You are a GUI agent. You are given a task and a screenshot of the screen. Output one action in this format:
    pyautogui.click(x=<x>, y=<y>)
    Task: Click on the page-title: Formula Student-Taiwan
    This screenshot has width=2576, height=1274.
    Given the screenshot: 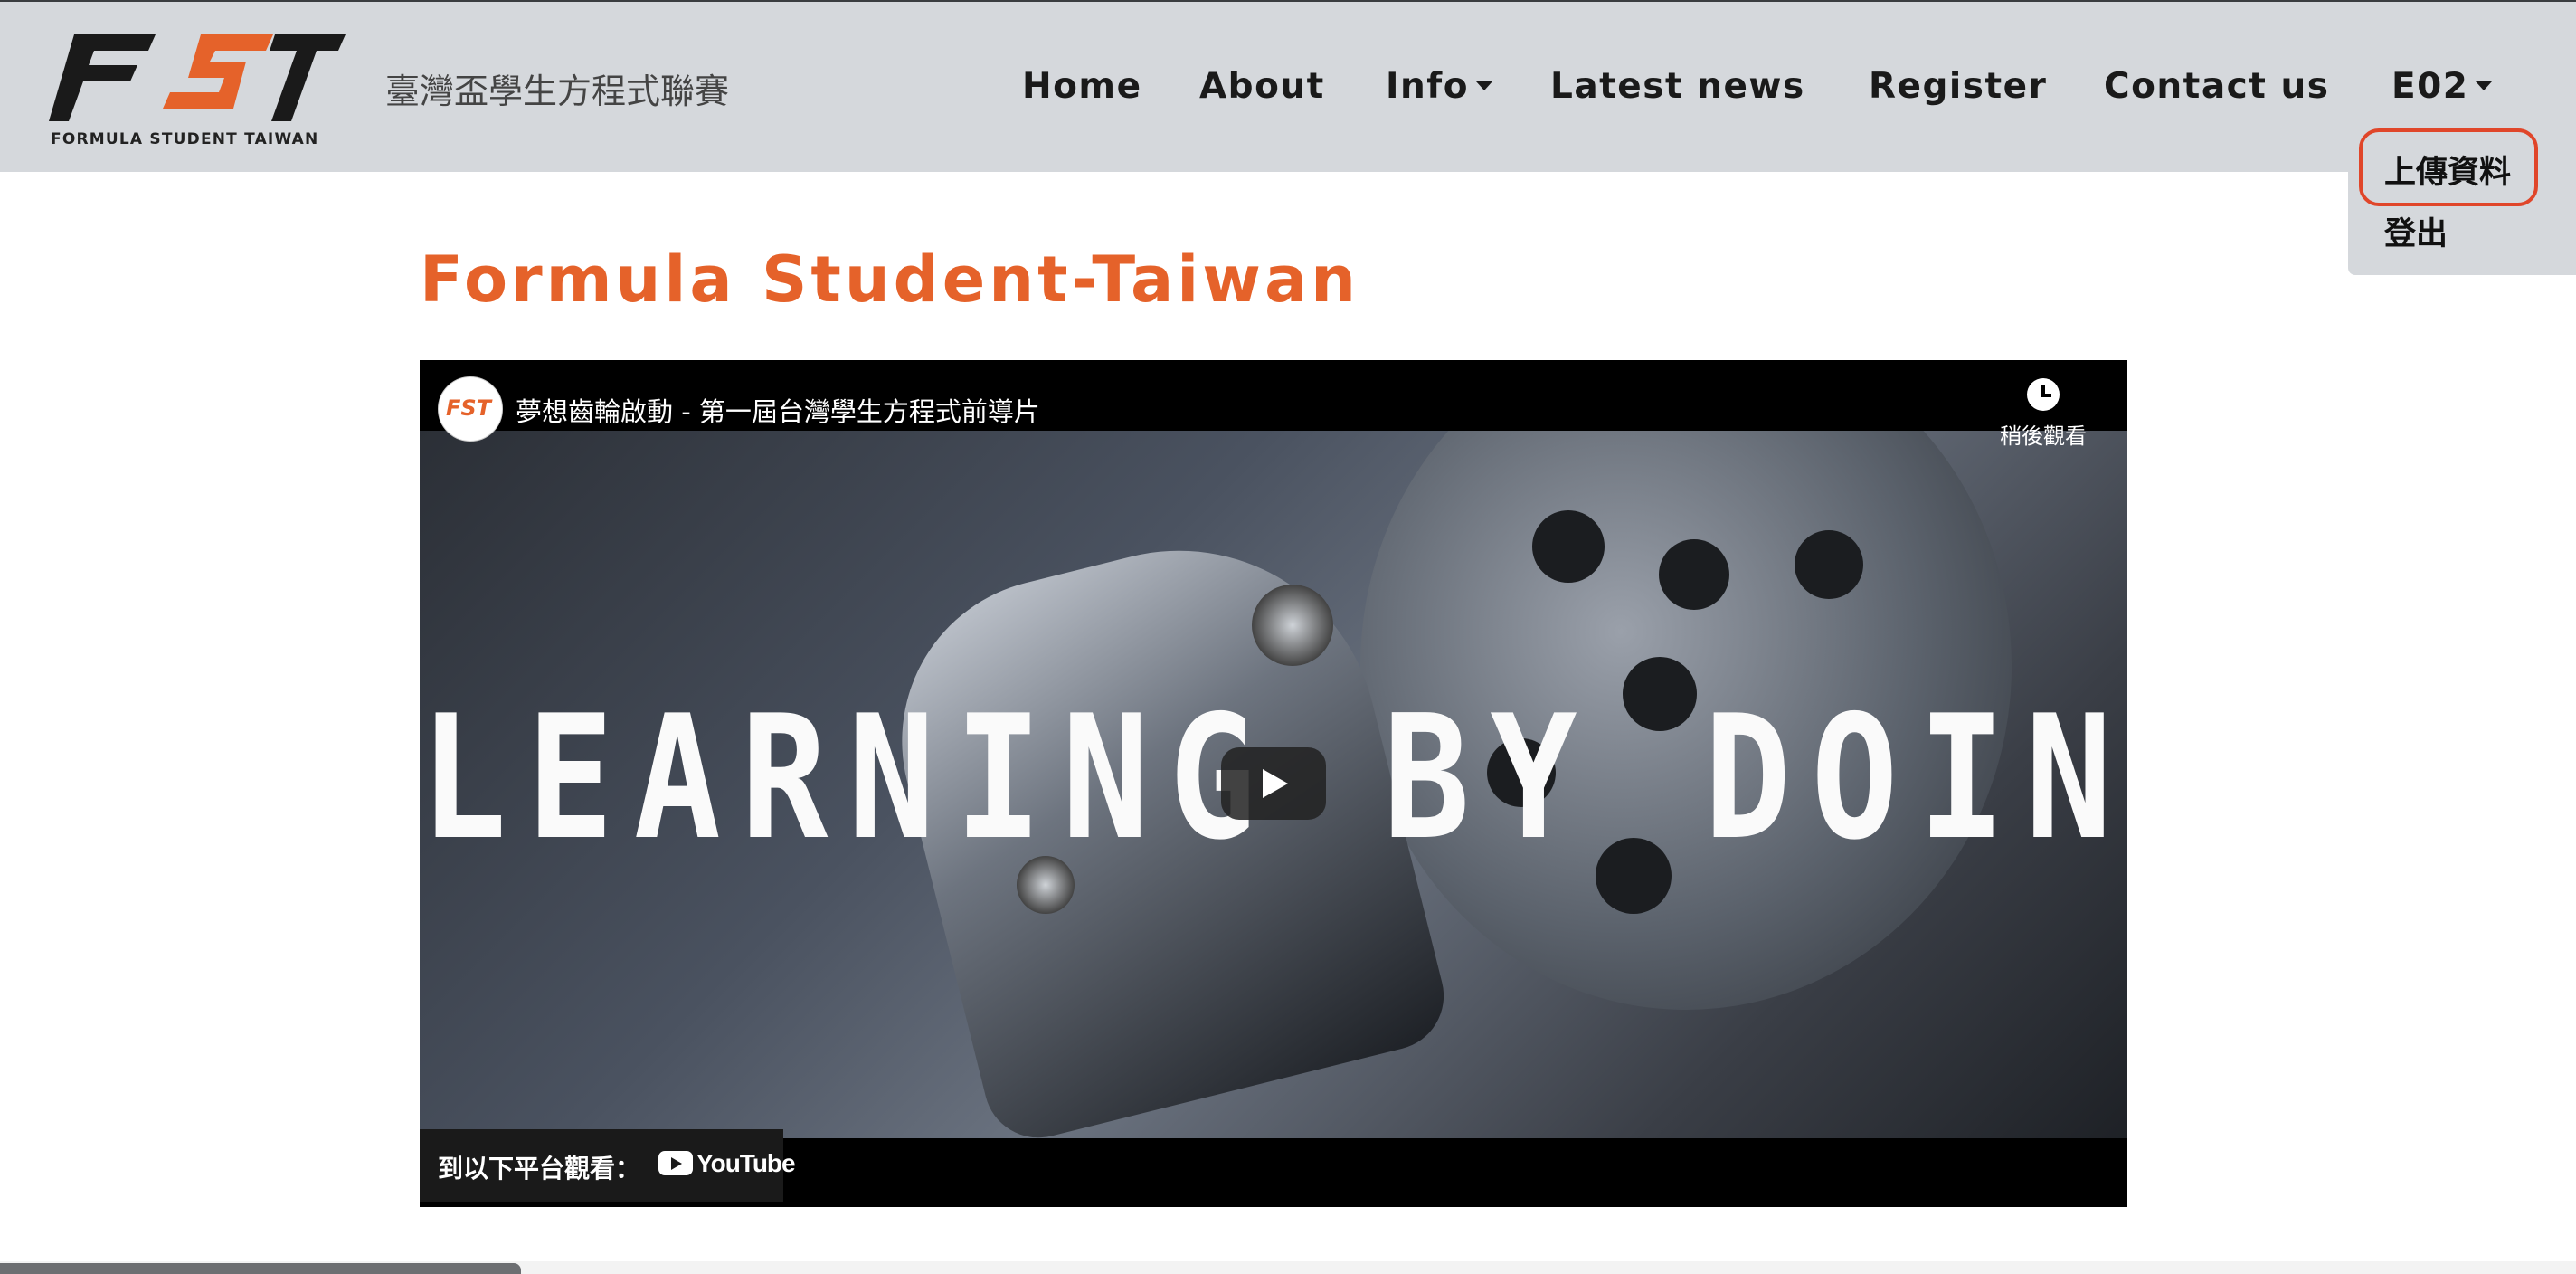 What is the action you would take?
    pyautogui.click(x=890, y=279)
    